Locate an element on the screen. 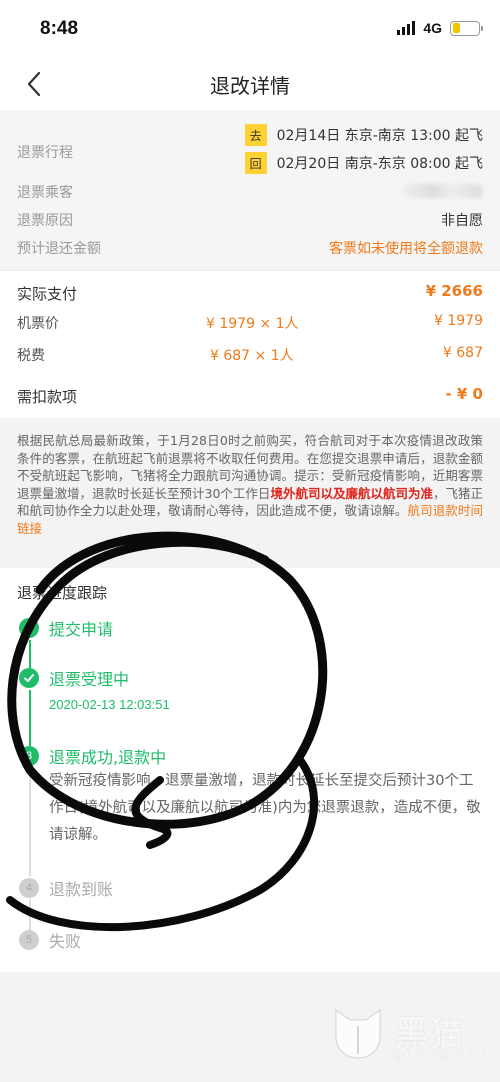  network-type: 4G is located at coordinates (432, 28).